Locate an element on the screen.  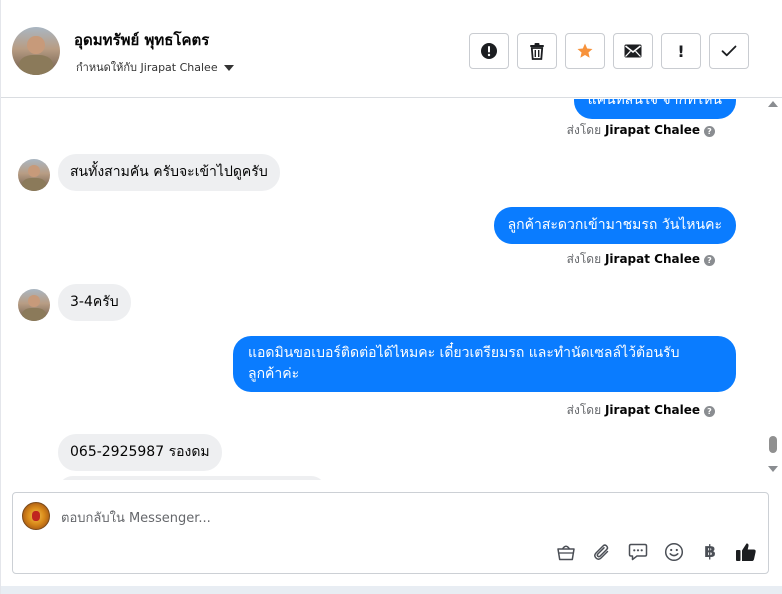
mark-unread-button is located at coordinates (633, 51).